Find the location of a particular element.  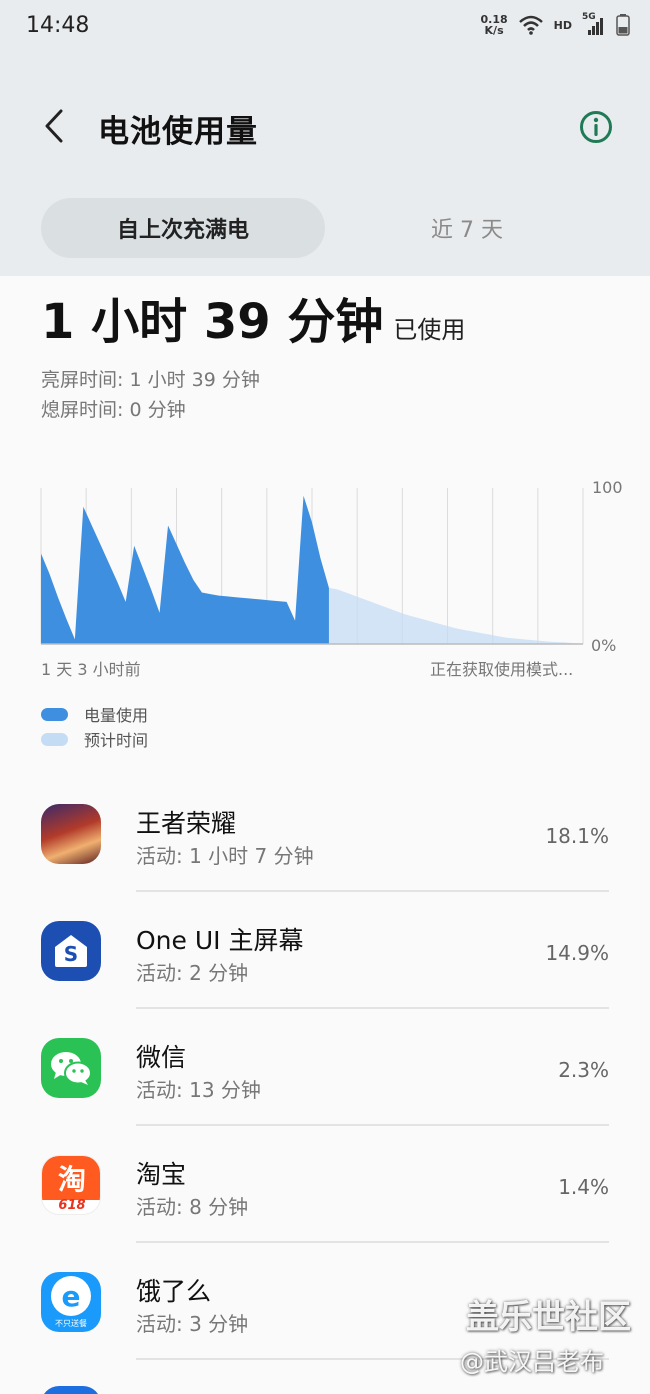

used-time-suffix: 已使用 is located at coordinates (429, 330).